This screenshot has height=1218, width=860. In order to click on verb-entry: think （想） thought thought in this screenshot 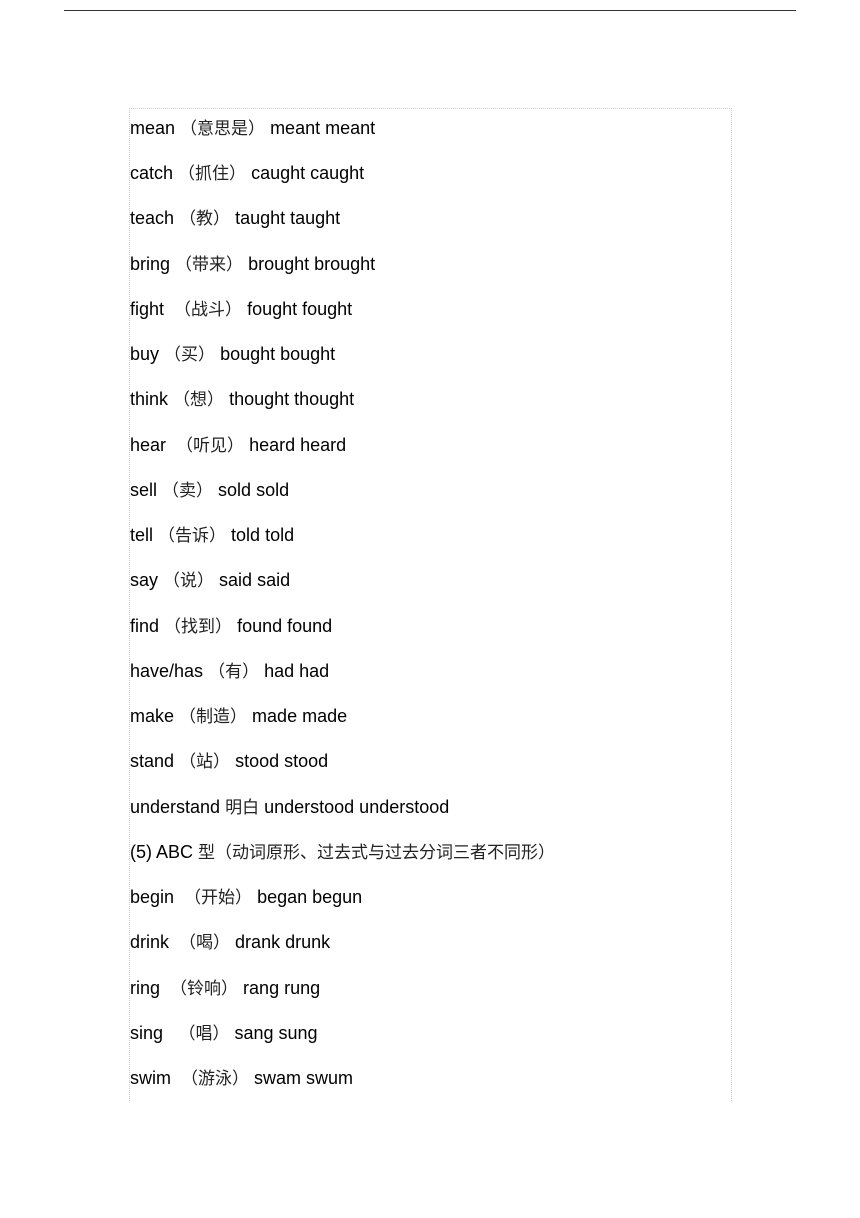, I will do `click(242, 399)`.